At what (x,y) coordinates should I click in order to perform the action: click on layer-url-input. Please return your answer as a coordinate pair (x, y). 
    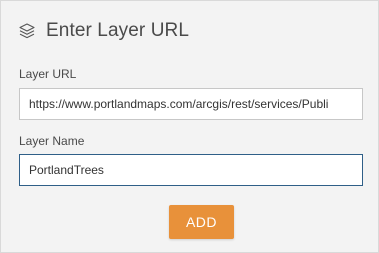
    Looking at the image, I should click on (191, 104).